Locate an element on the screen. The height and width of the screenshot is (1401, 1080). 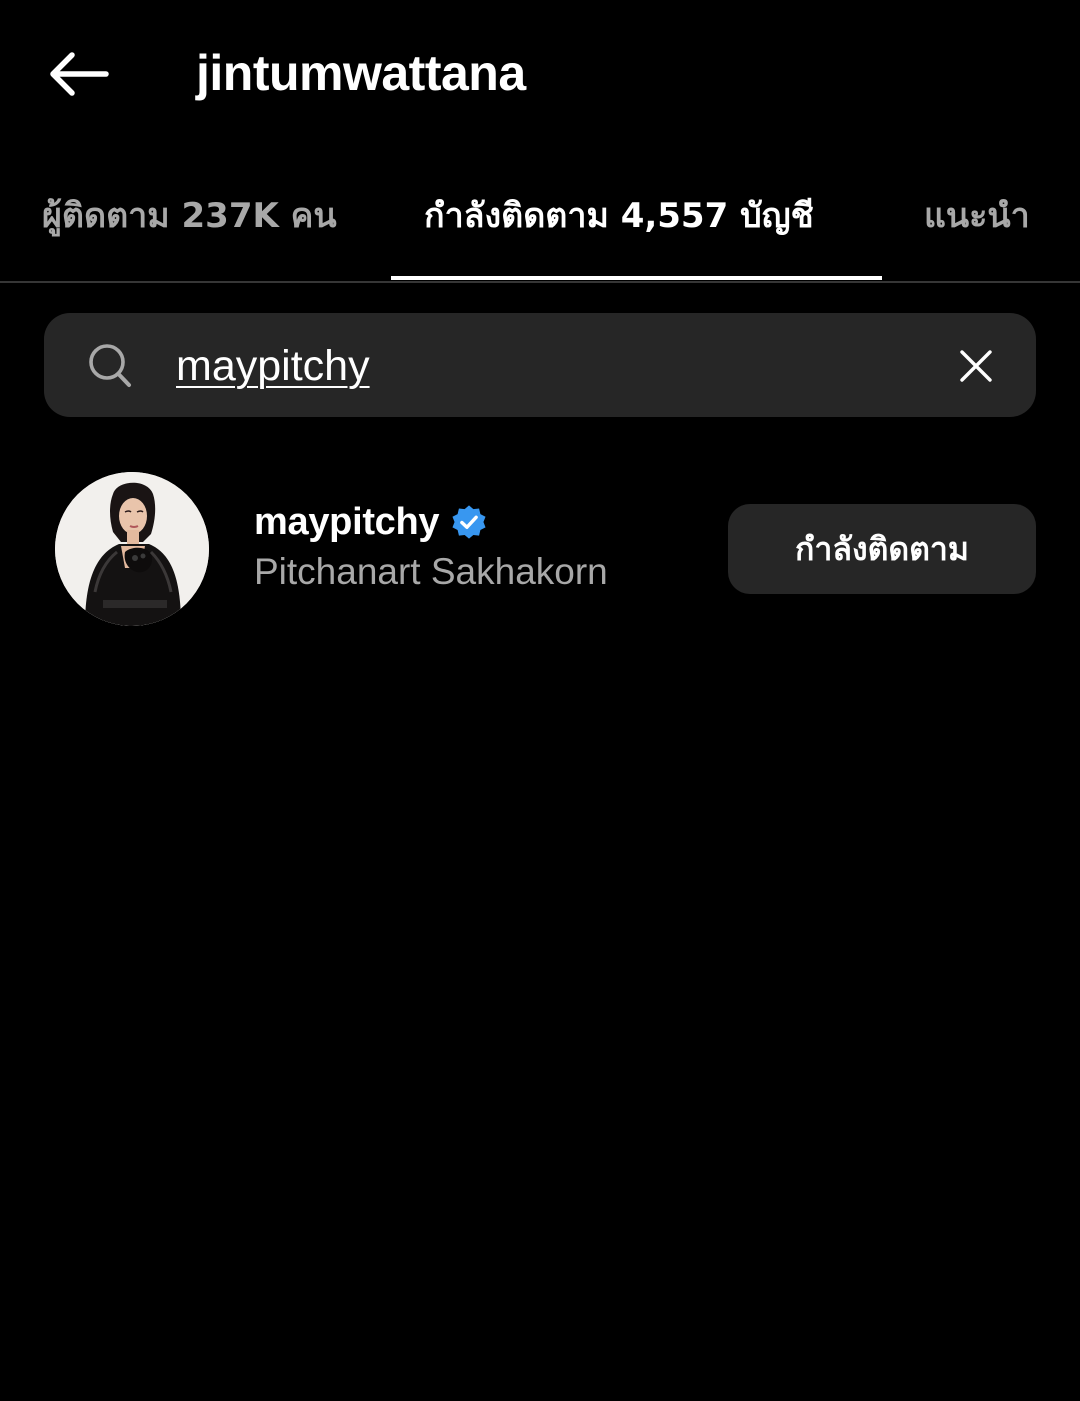
avatar is located at coordinates (132, 549).